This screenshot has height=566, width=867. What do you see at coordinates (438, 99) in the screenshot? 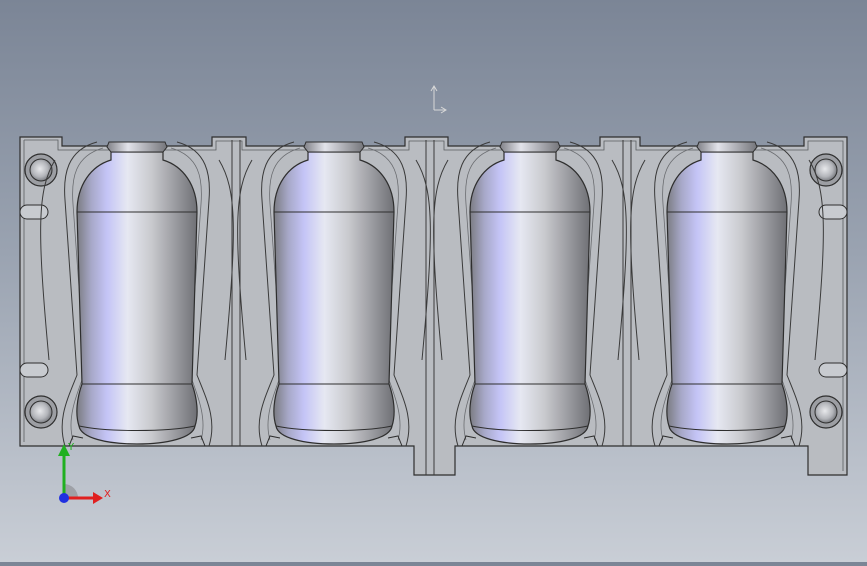
I see `origin-axis-icon` at bounding box center [438, 99].